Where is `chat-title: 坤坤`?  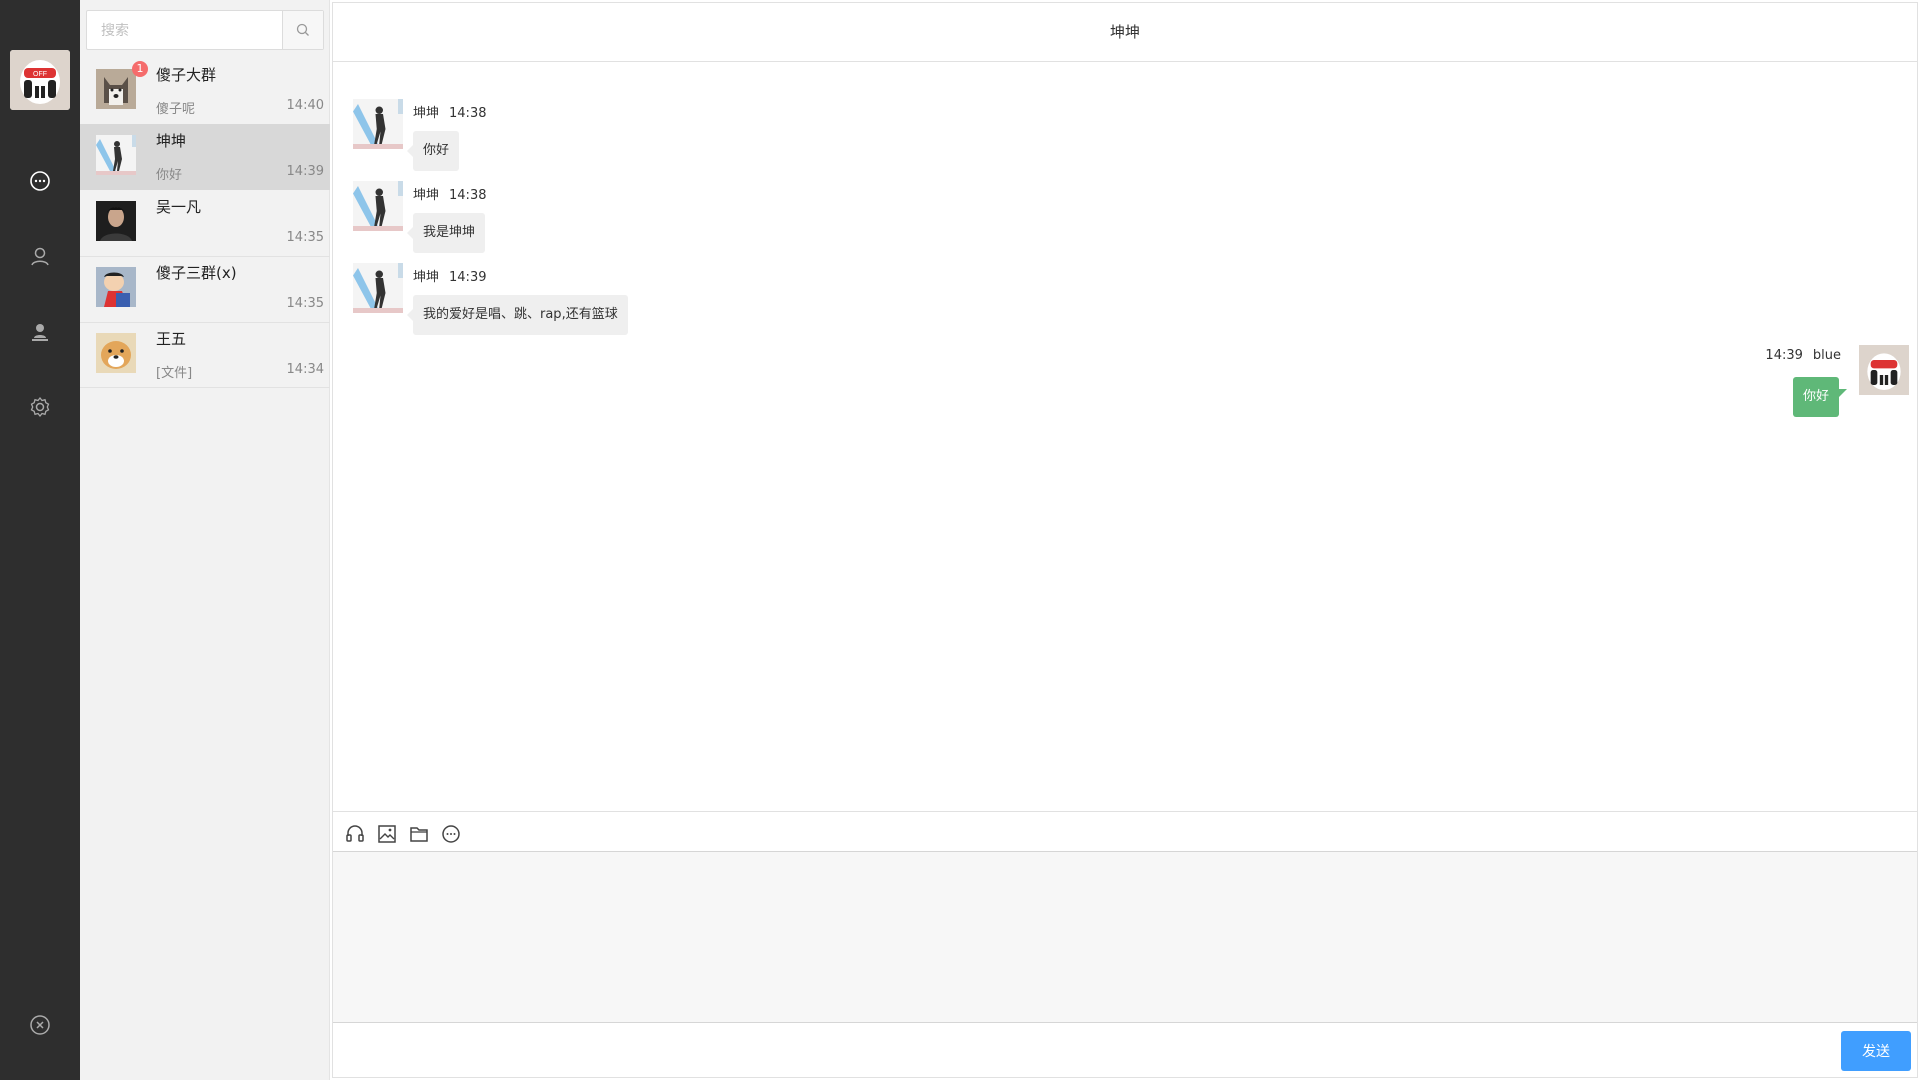
chat-title: 坤坤 is located at coordinates (1125, 32).